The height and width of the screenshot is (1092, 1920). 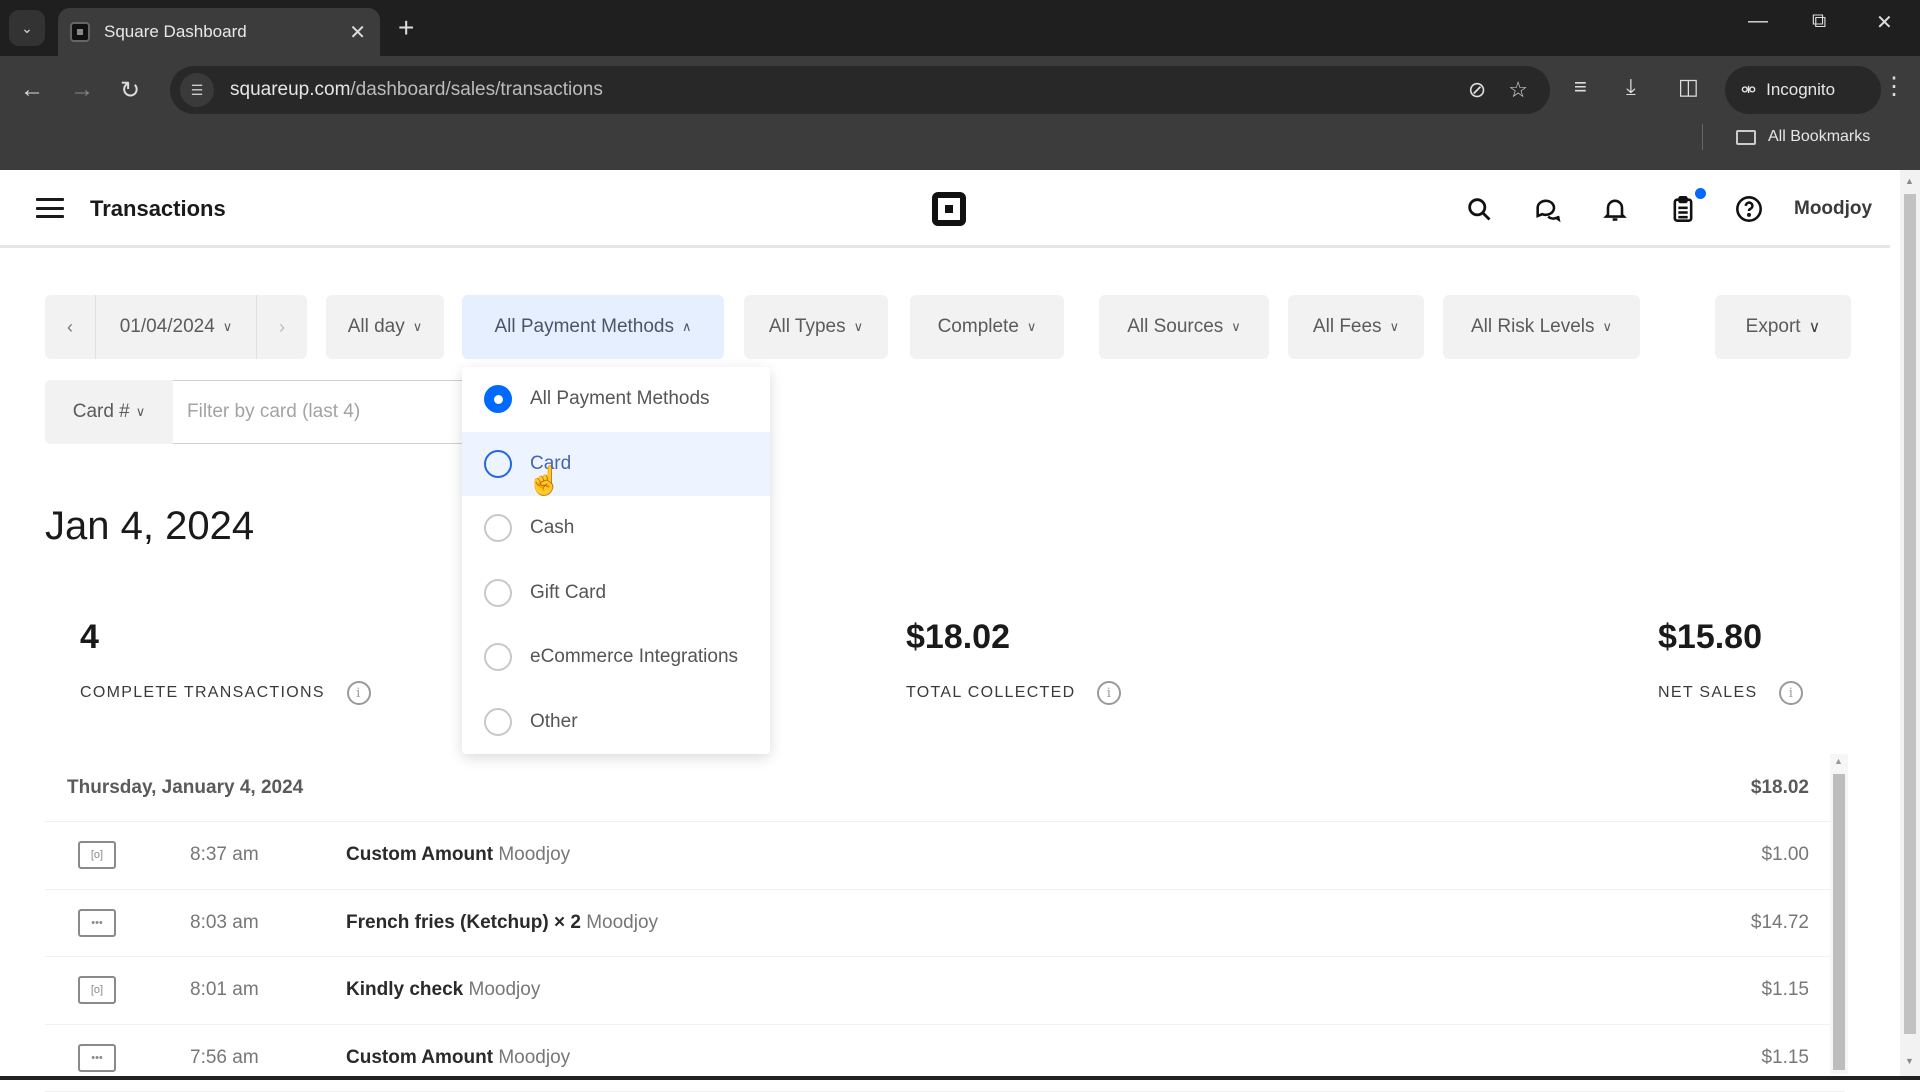 What do you see at coordinates (1356, 327) in the screenshot?
I see `fees-filter: All Fees∨` at bounding box center [1356, 327].